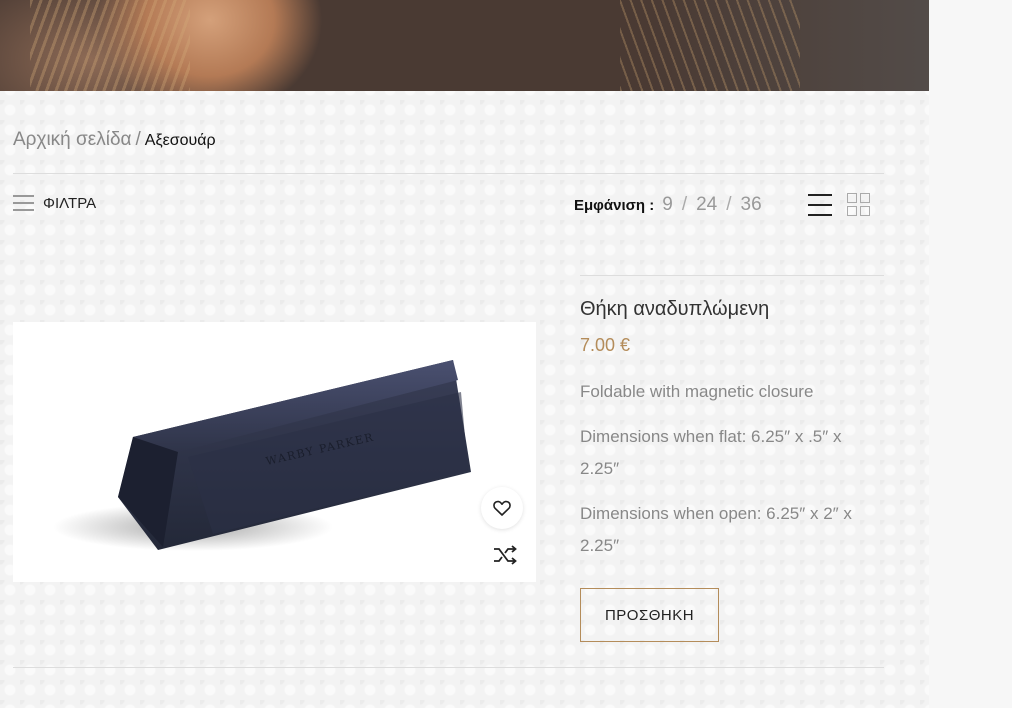  I want to click on add-to-cart-button: ΠΡΟΣΘΗΚΗ, so click(649, 615).